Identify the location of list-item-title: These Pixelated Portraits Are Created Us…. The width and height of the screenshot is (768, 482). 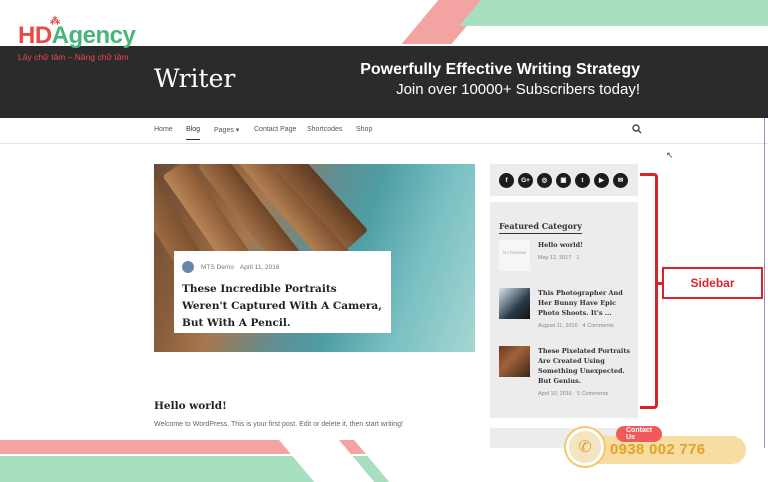
(586, 366).